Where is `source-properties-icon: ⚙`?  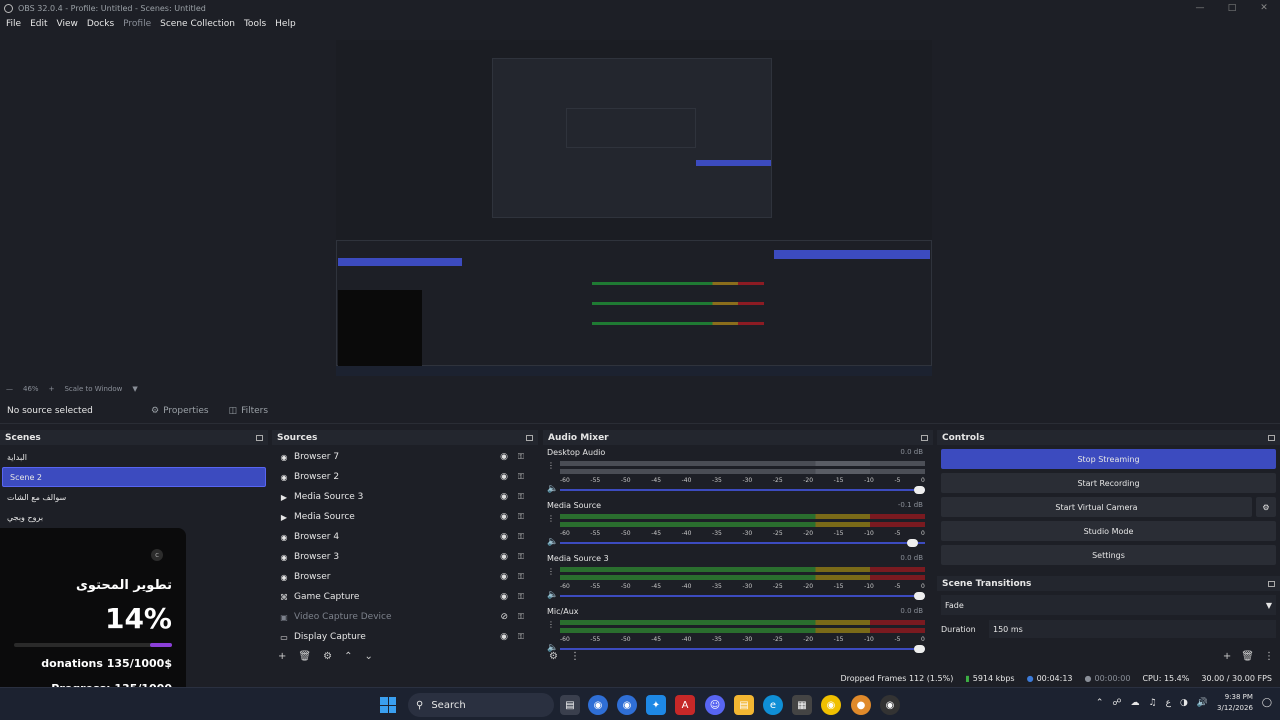 source-properties-icon: ⚙ is located at coordinates (327, 656).